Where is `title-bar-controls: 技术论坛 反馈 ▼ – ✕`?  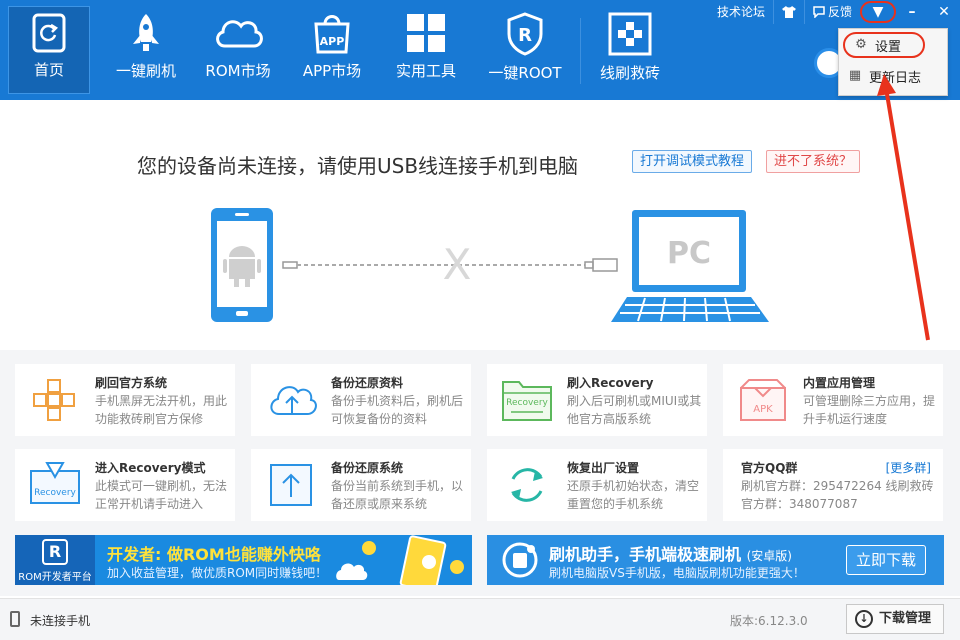
title-bar-controls: 技术论坛 反馈 ▼ – ✕ is located at coordinates (834, 12).